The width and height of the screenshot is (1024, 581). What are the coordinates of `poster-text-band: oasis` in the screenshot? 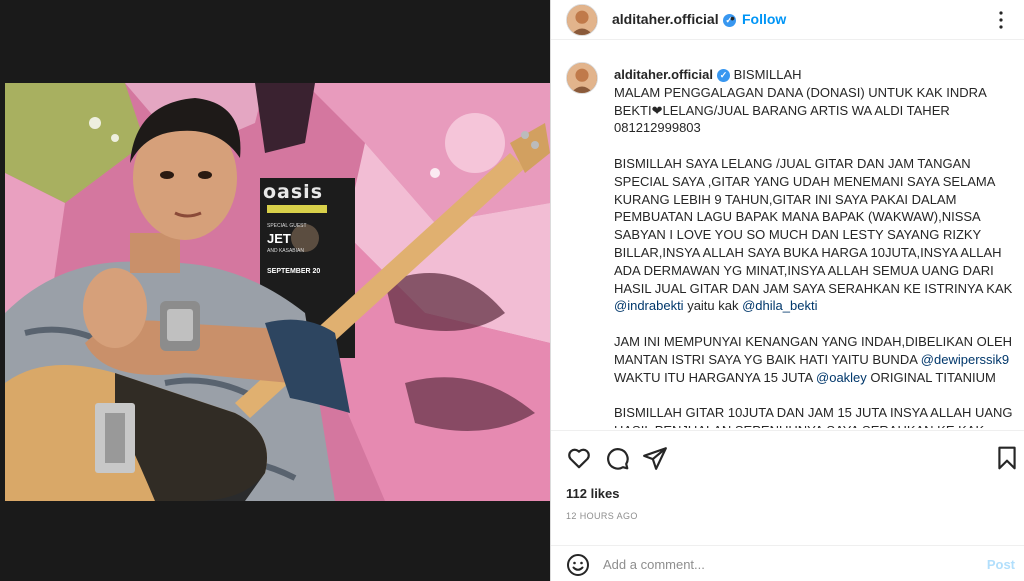 It's located at (293, 192).